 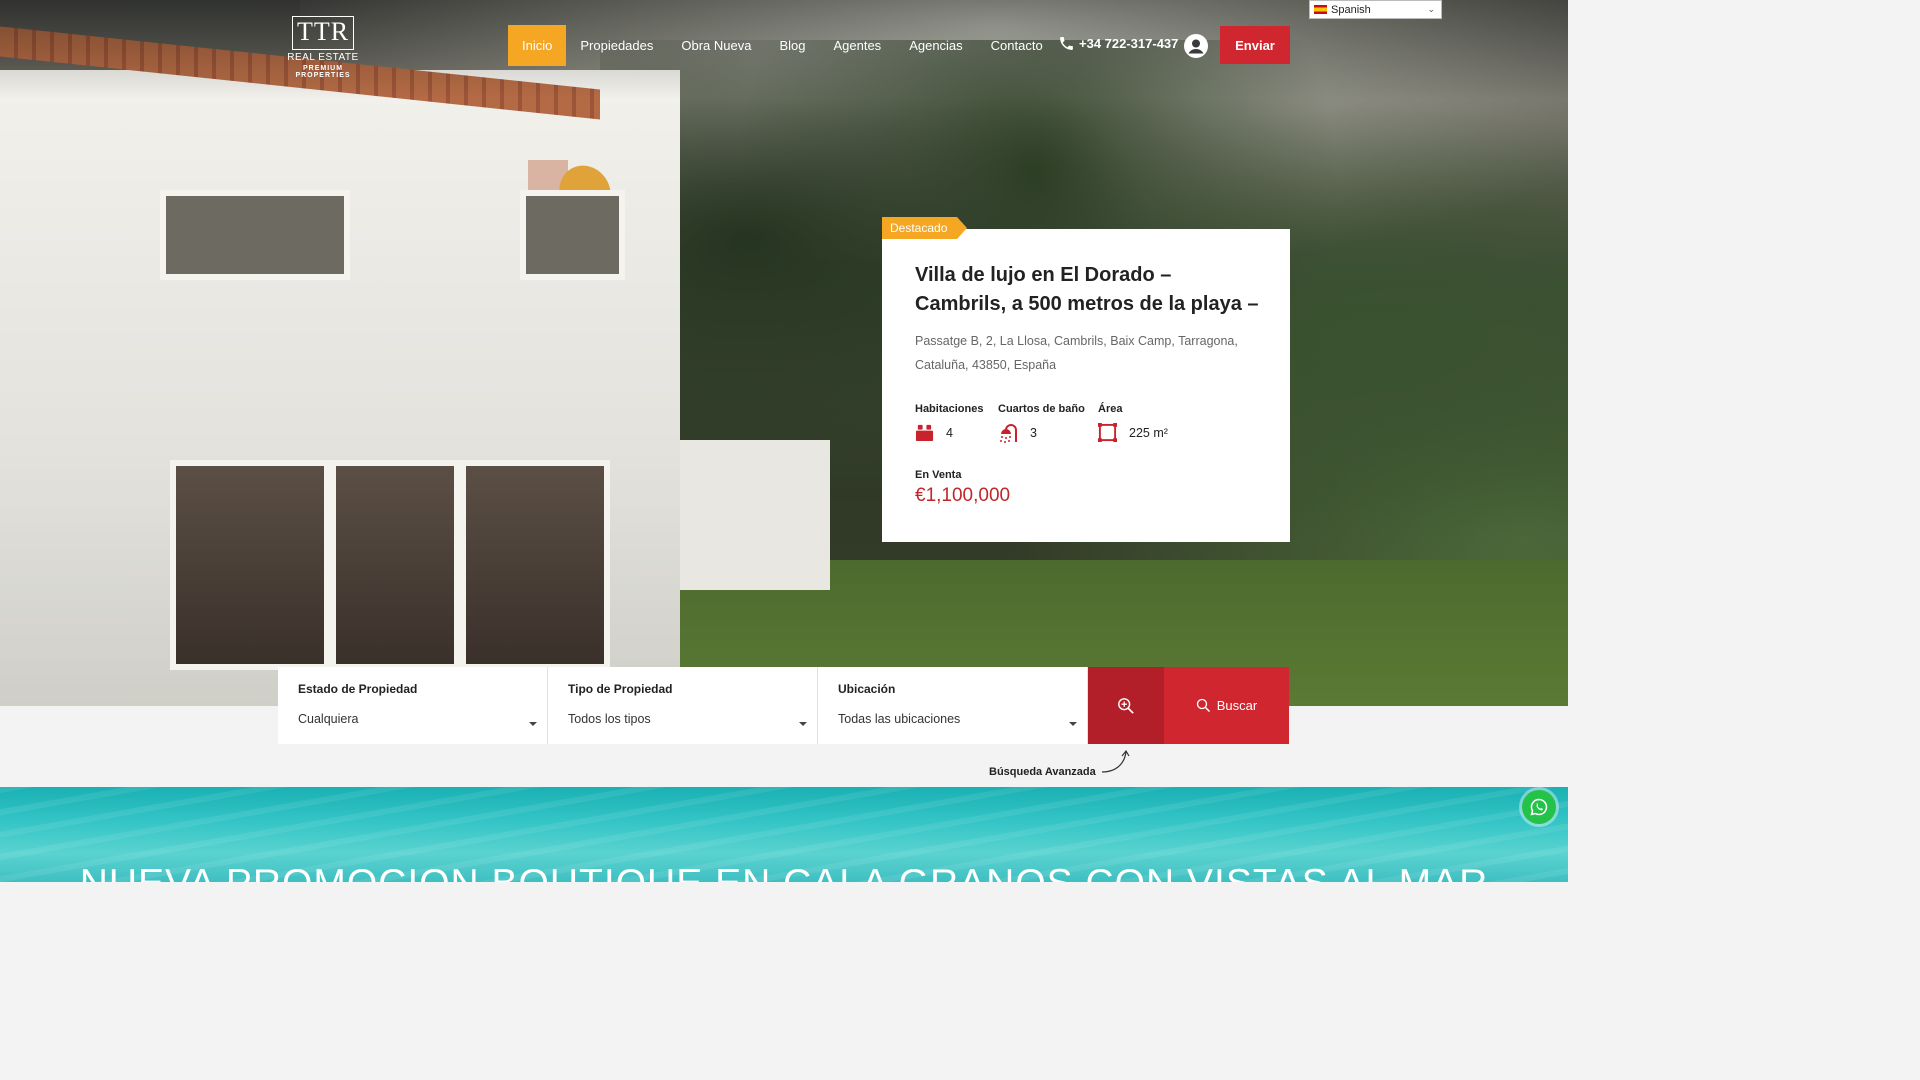 I want to click on spec-bedrooms: Habitaciones 4, so click(x=949, y=422).